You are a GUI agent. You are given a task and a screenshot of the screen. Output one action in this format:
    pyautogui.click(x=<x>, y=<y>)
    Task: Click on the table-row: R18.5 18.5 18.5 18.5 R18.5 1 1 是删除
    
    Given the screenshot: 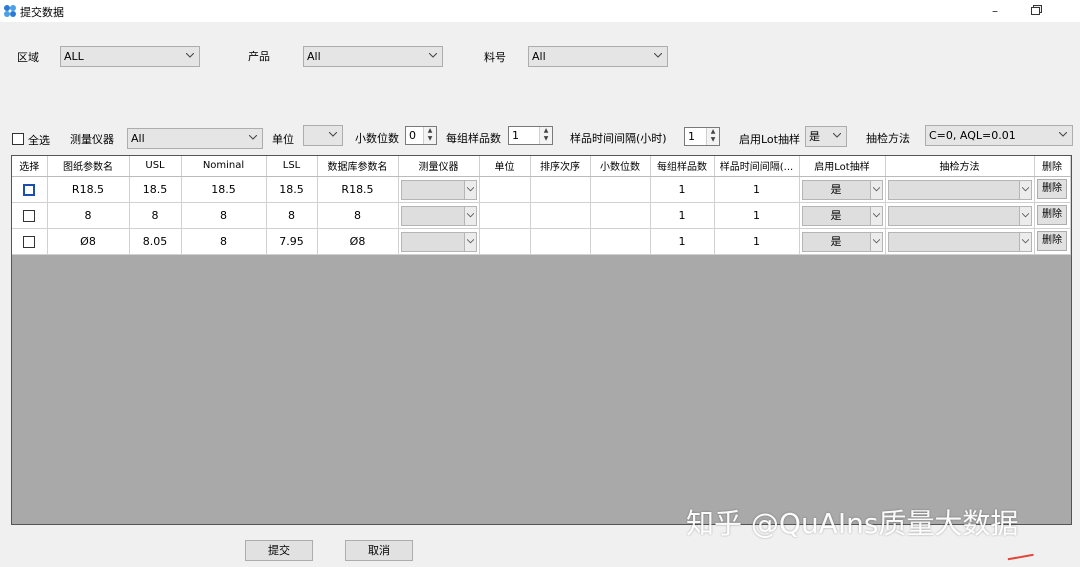 What is the action you would take?
    pyautogui.click(x=541, y=189)
    